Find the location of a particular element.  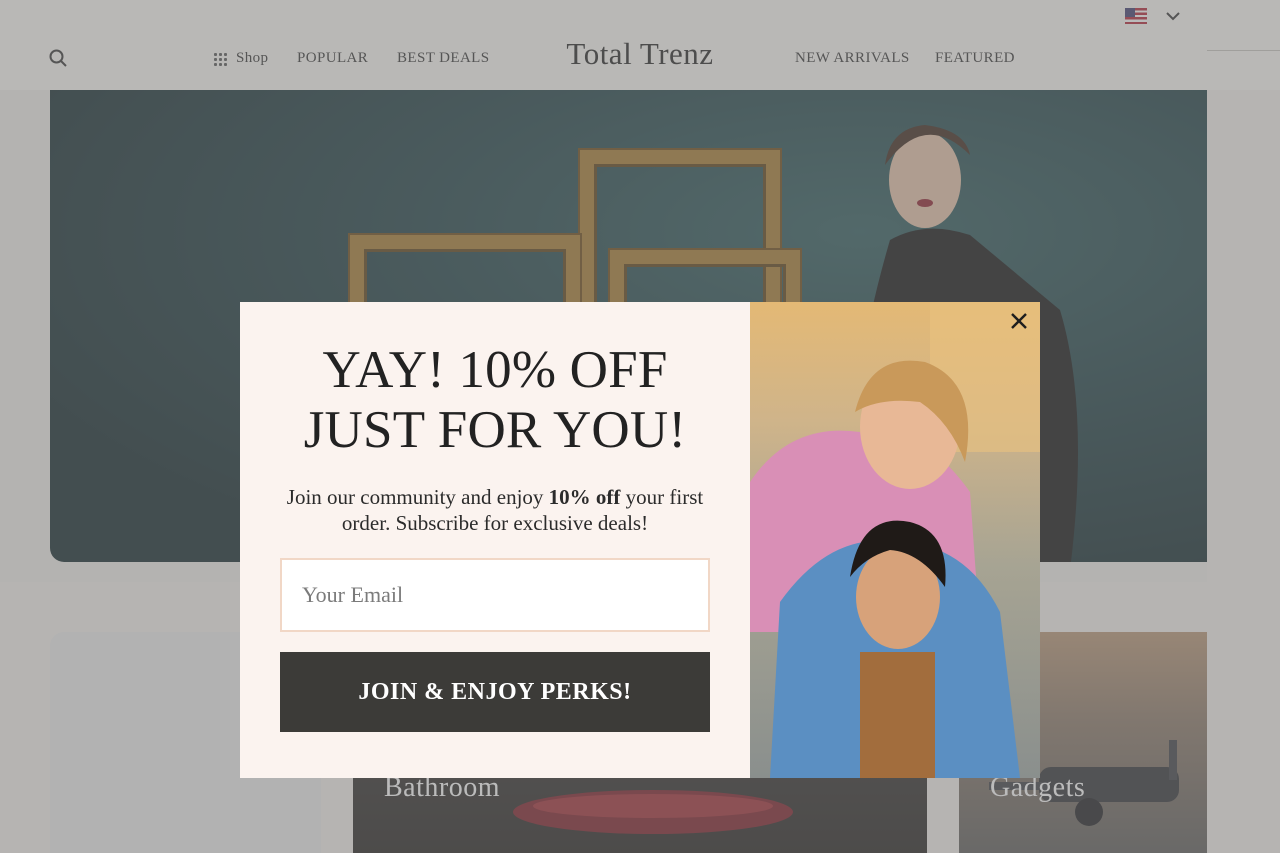

popup-photo is located at coordinates (895, 540).